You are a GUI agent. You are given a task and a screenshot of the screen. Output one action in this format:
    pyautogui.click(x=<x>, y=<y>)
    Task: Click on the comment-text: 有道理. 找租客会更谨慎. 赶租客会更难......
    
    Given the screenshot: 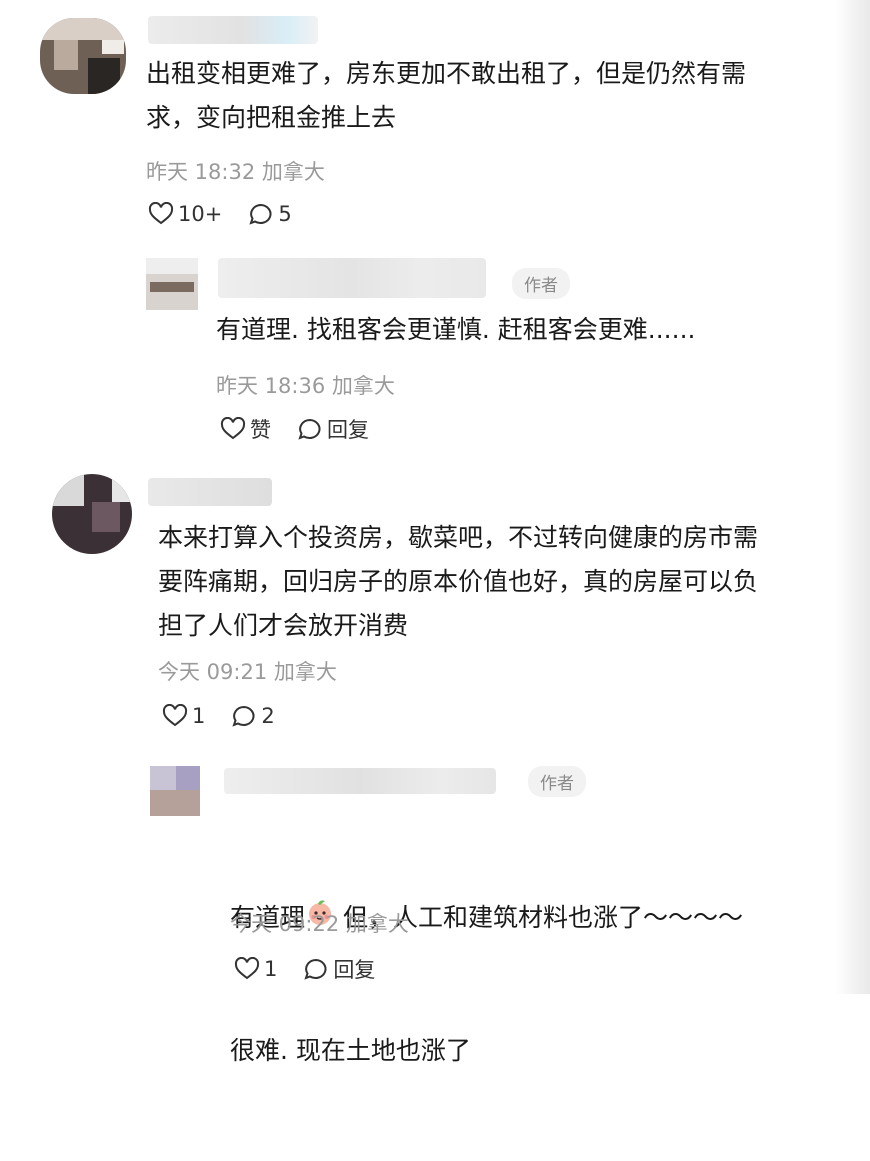 What is the action you would take?
    pyautogui.click(x=456, y=329)
    